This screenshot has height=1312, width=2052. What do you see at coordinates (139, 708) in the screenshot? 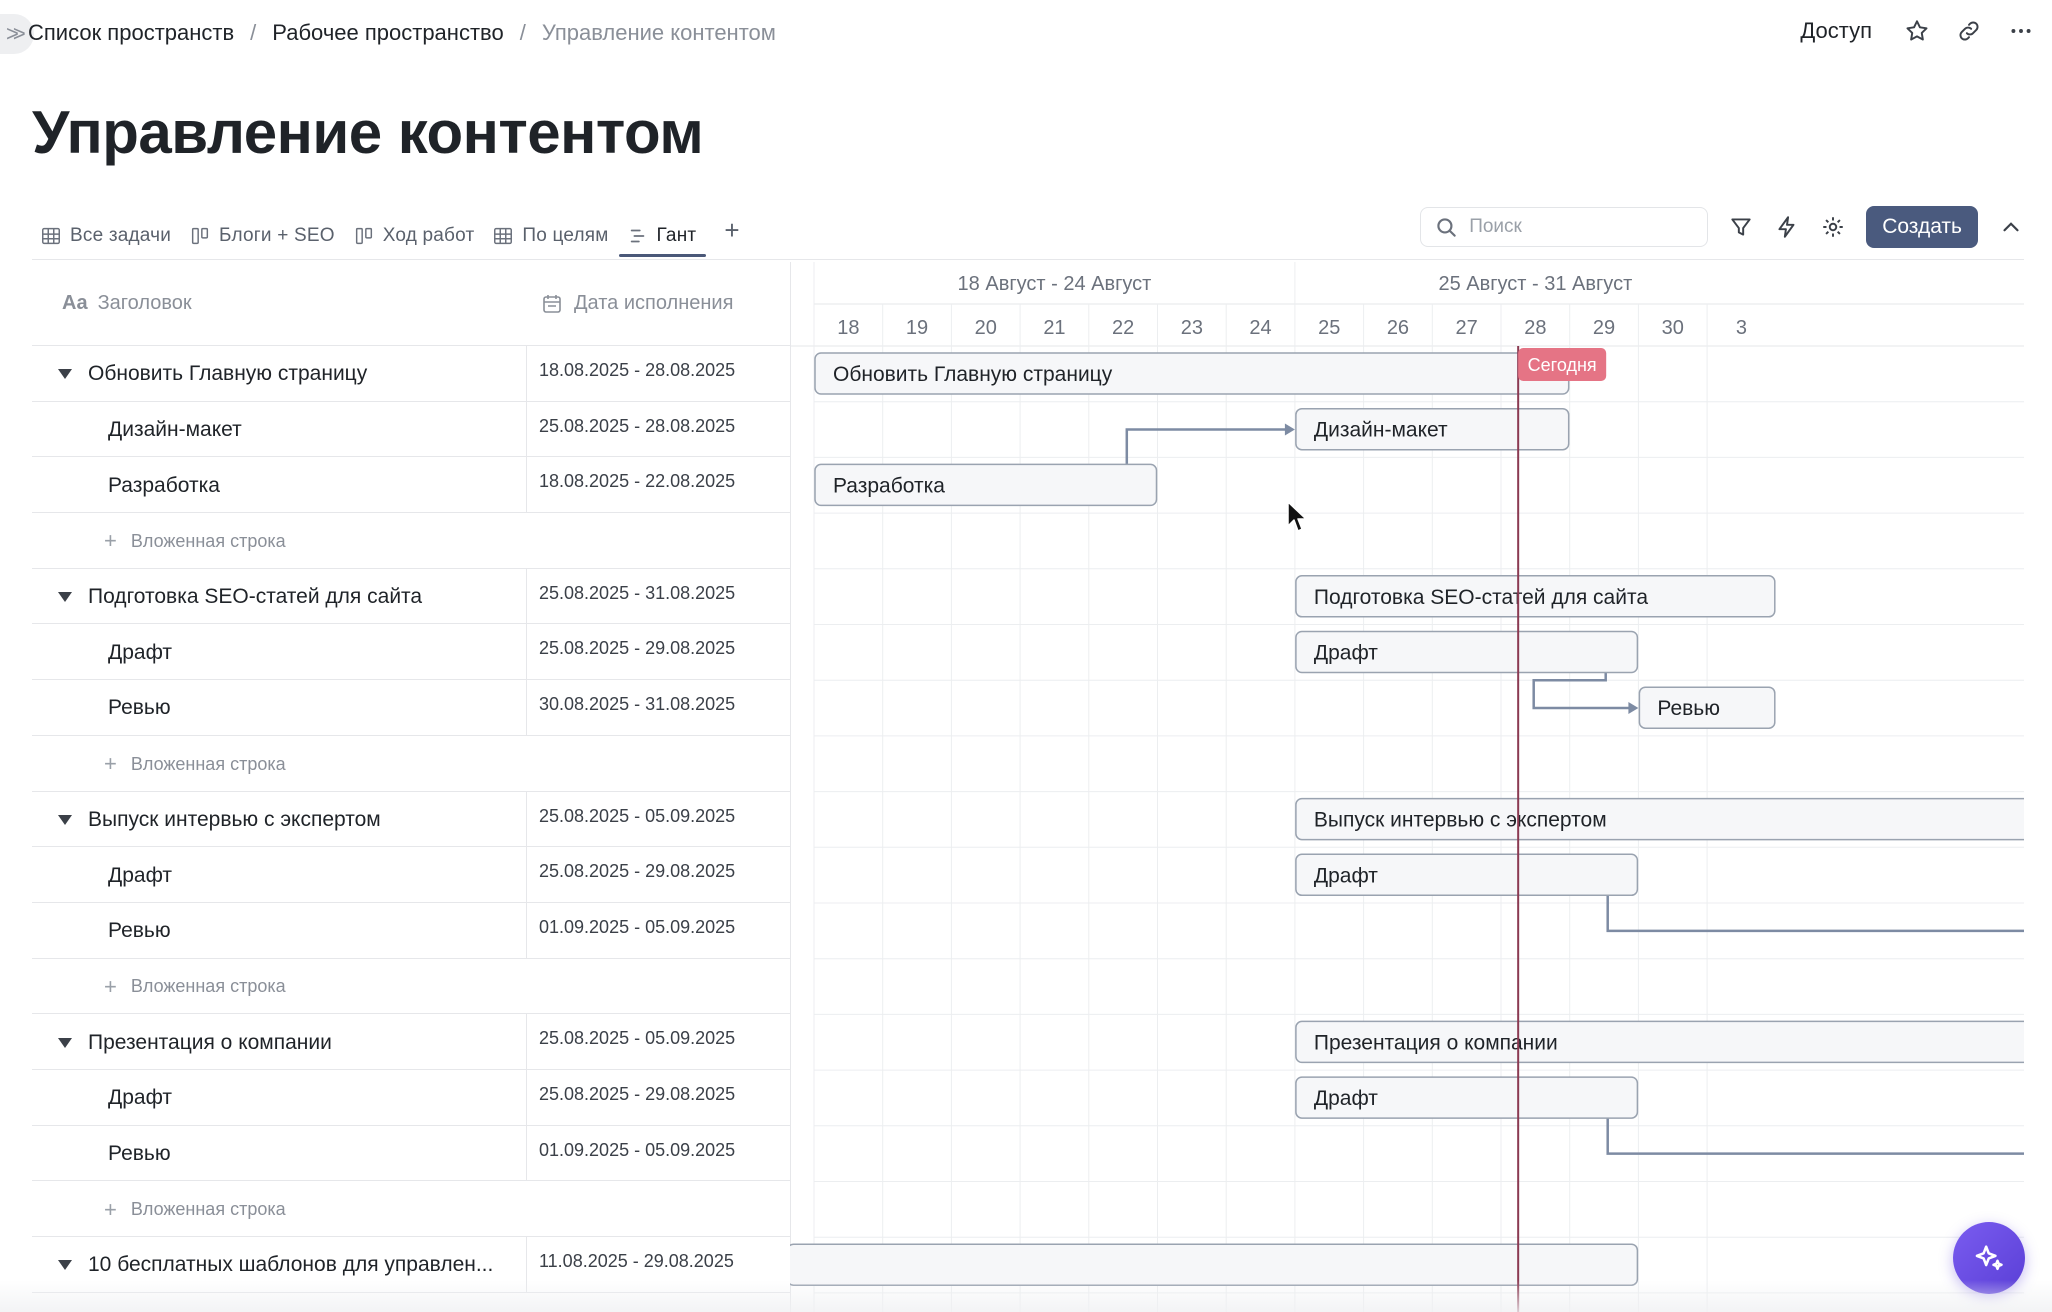
I see `task-title: Ревью` at bounding box center [139, 708].